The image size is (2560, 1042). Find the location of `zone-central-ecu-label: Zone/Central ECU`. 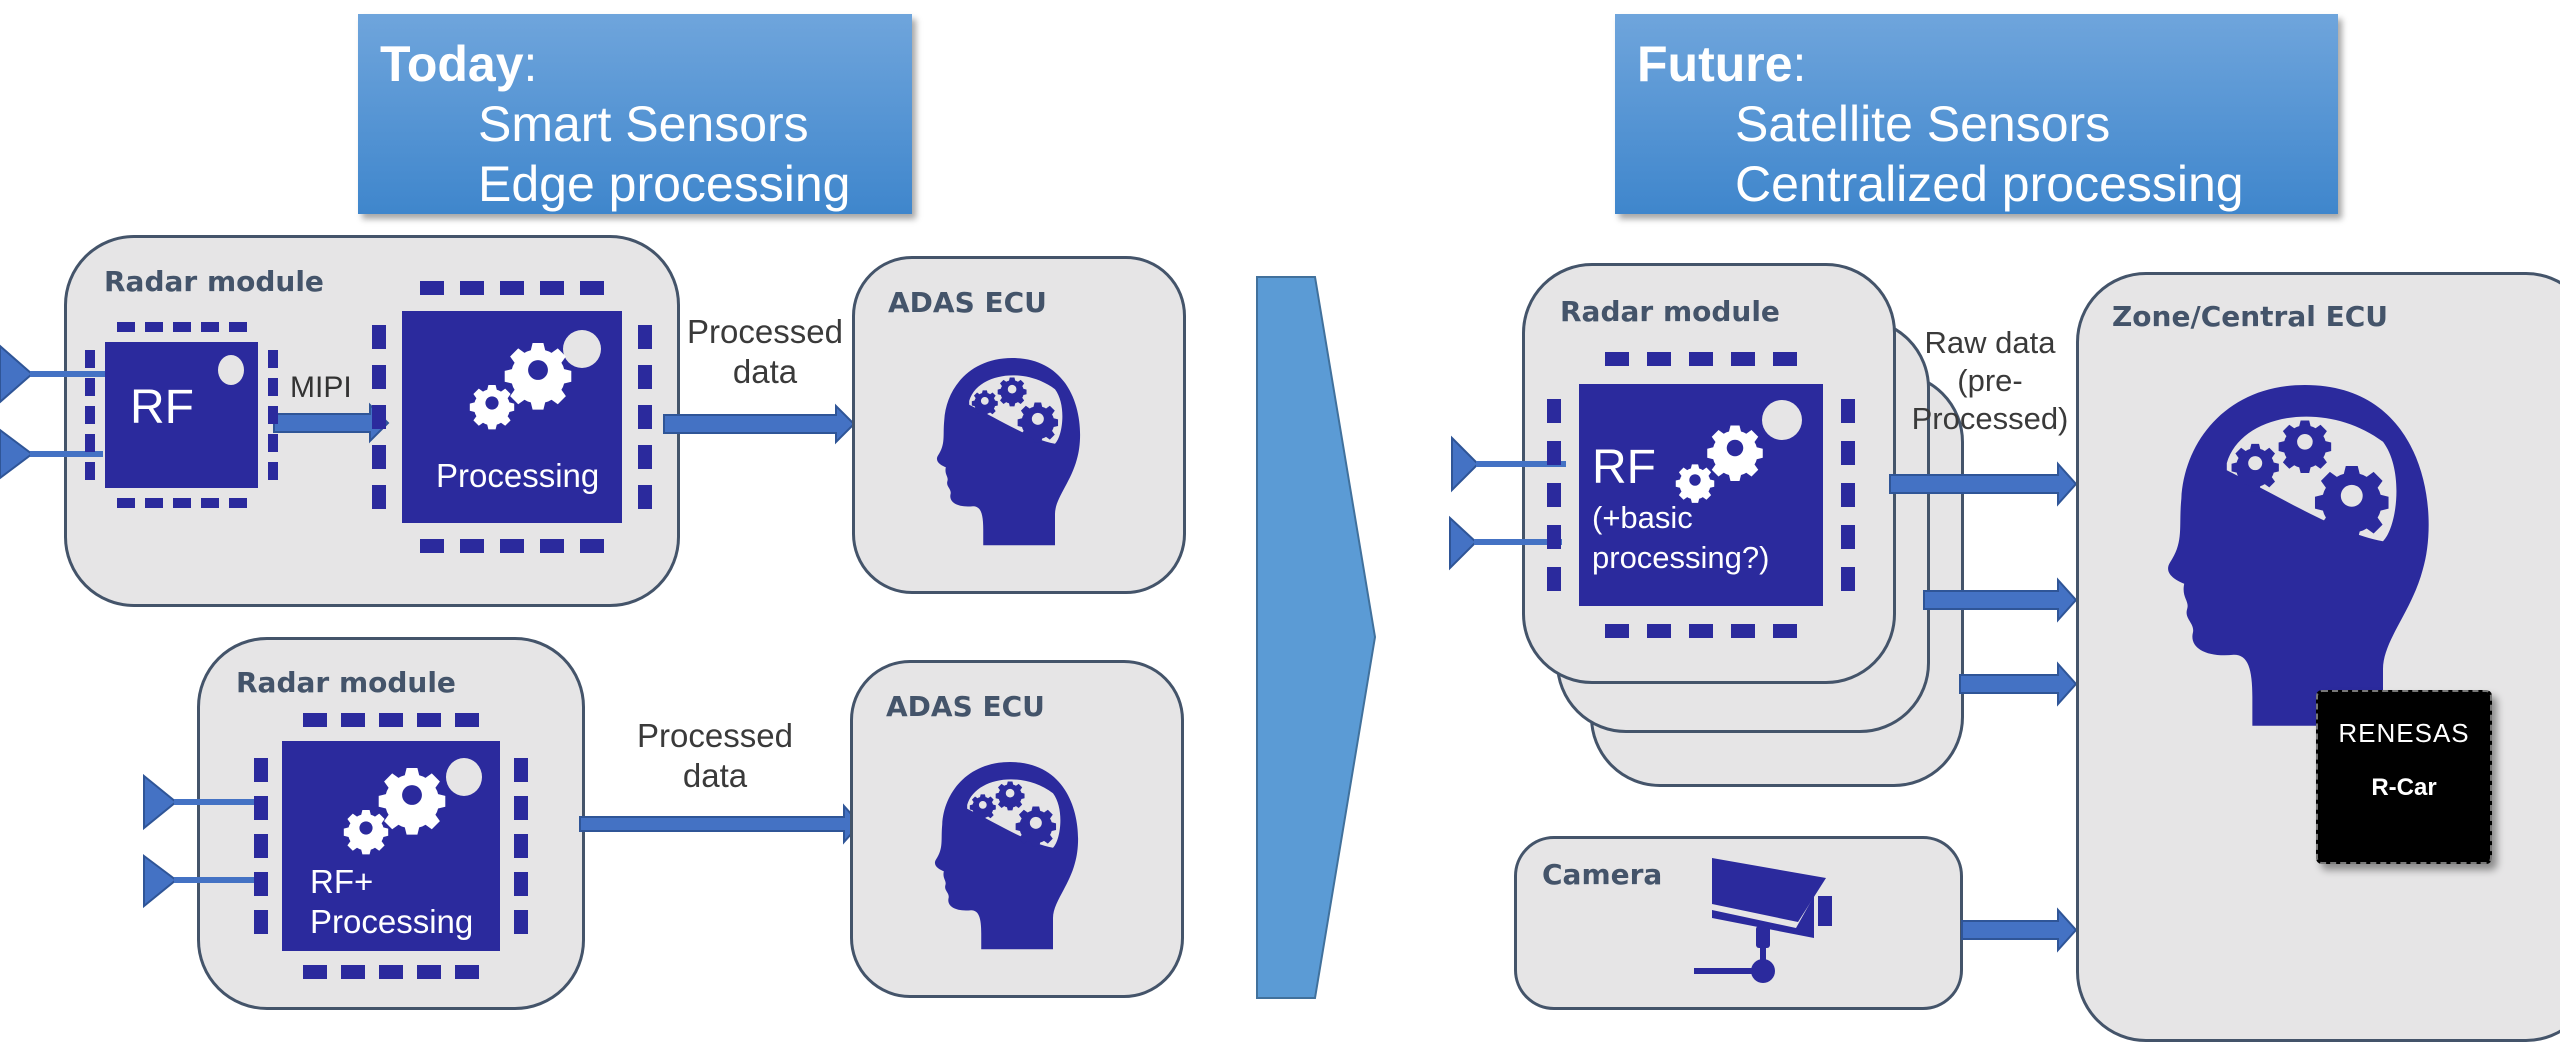

zone-central-ecu-label: Zone/Central ECU is located at coordinates (2250, 316).